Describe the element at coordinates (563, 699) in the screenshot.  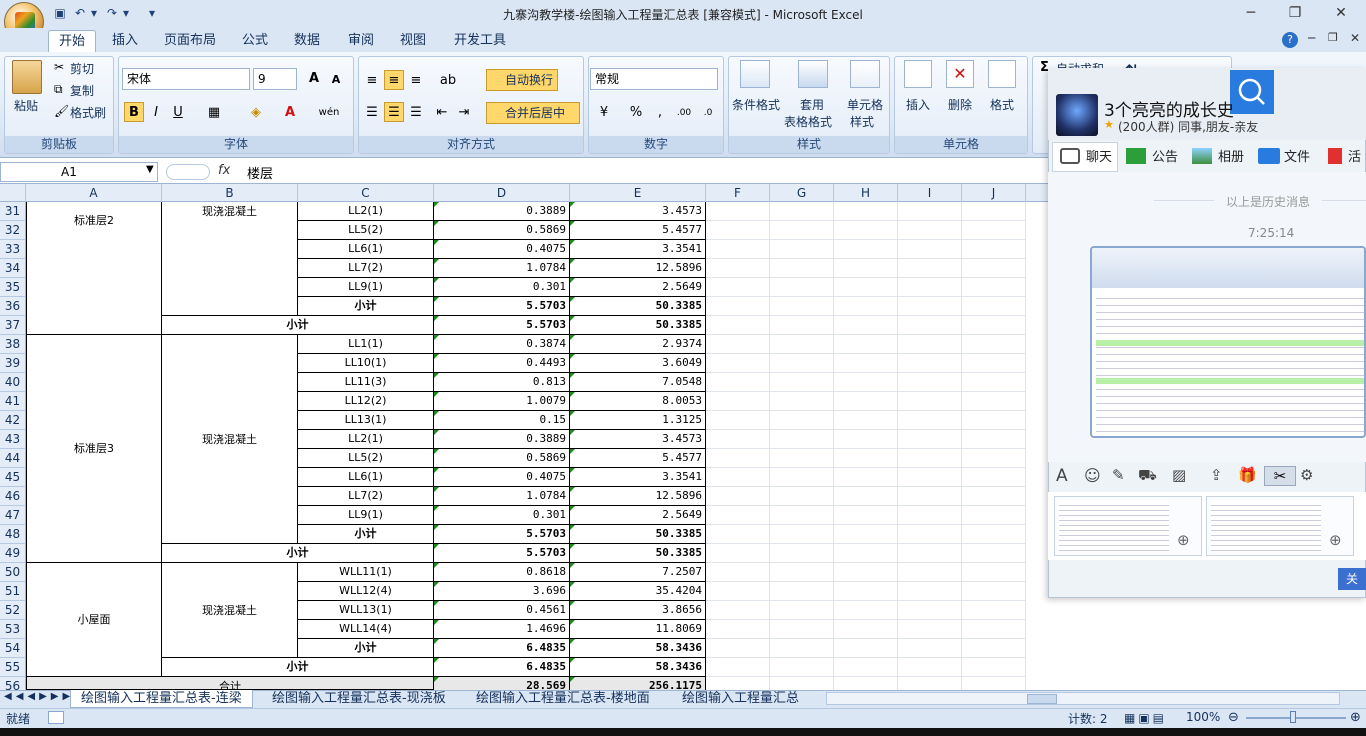
I see `sheet-tab-floor: 绘图输入工程量汇总表-楼地面` at that location.